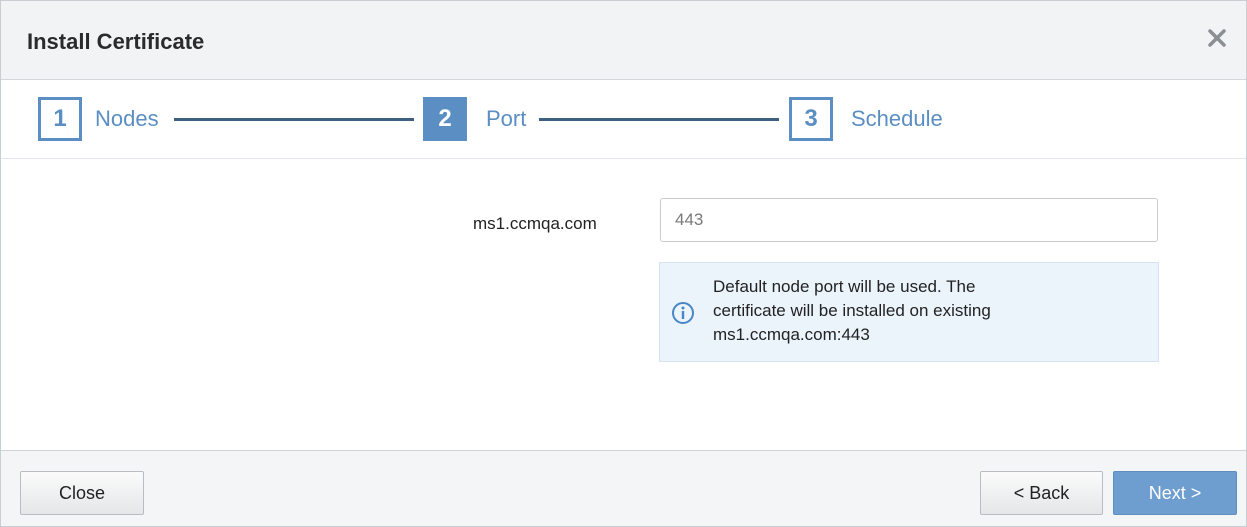  What do you see at coordinates (897, 119) in the screenshot?
I see `step-3-label: Schedule` at bounding box center [897, 119].